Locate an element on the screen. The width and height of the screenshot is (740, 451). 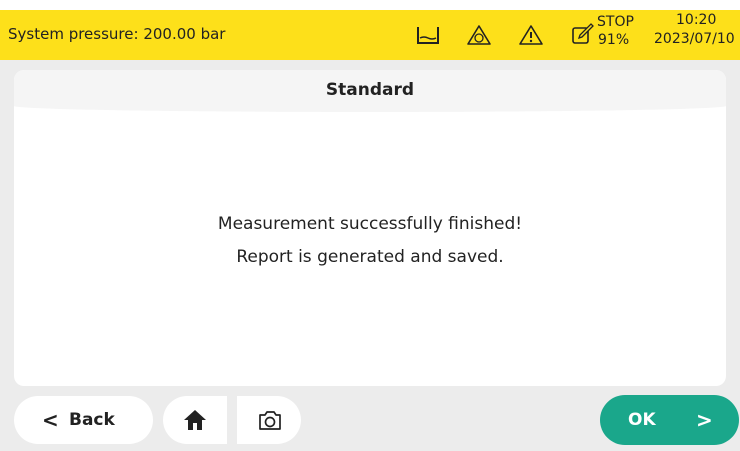
message-line-2: Report is generated and saved. is located at coordinates (370, 257).